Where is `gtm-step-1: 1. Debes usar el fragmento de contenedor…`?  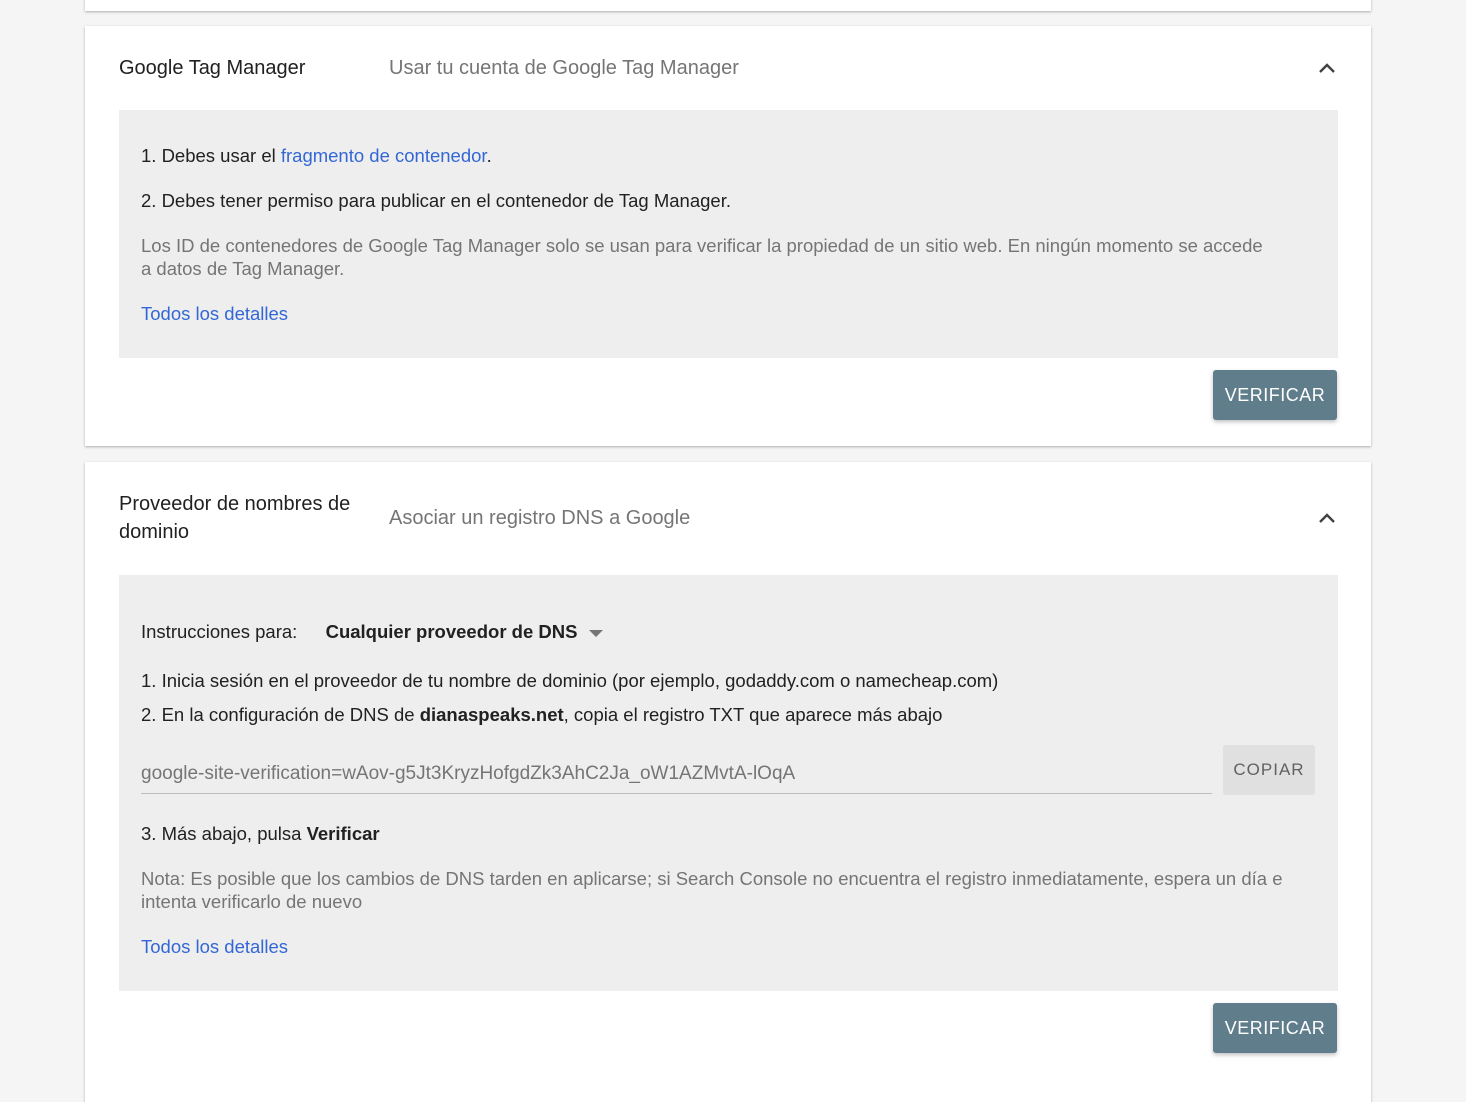 gtm-step-1: 1. Debes usar el fragmento de contenedor… is located at coordinates (316, 155).